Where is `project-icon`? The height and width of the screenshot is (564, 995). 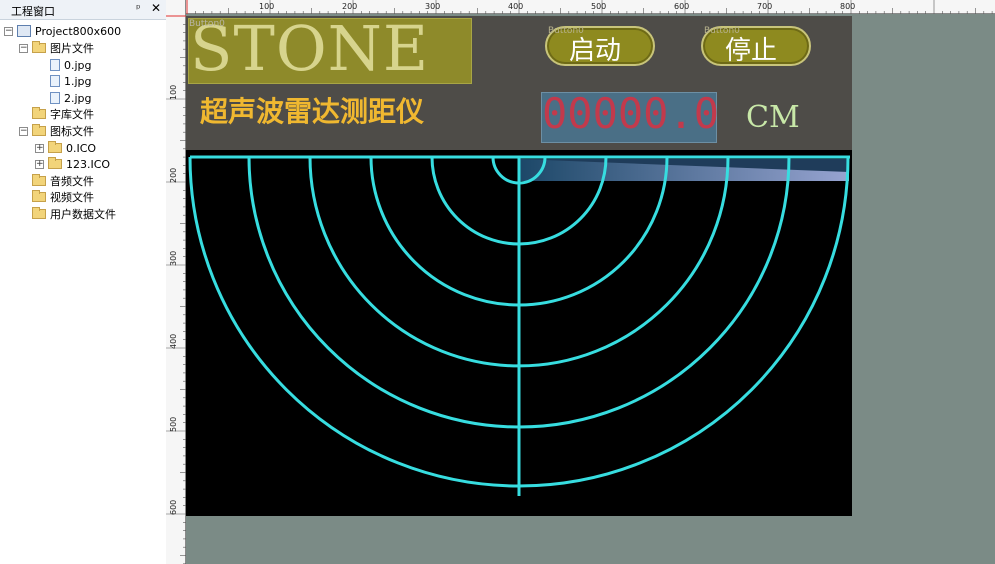
project-icon is located at coordinates (24, 31).